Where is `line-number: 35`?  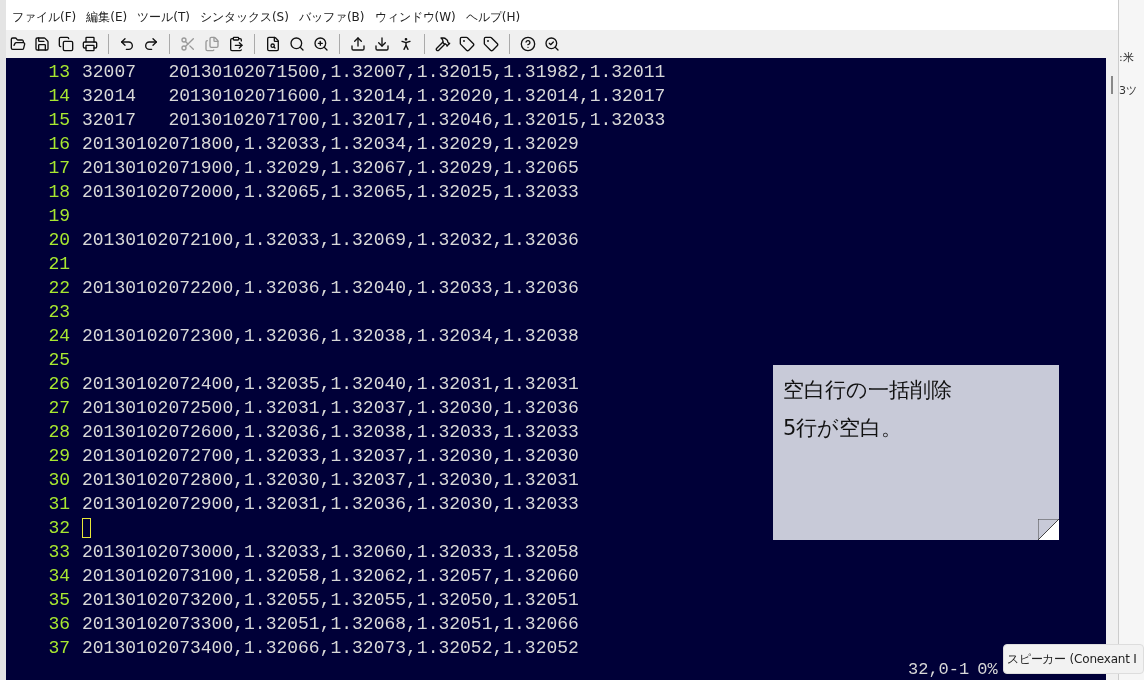
line-number: 35 is located at coordinates (59, 600).